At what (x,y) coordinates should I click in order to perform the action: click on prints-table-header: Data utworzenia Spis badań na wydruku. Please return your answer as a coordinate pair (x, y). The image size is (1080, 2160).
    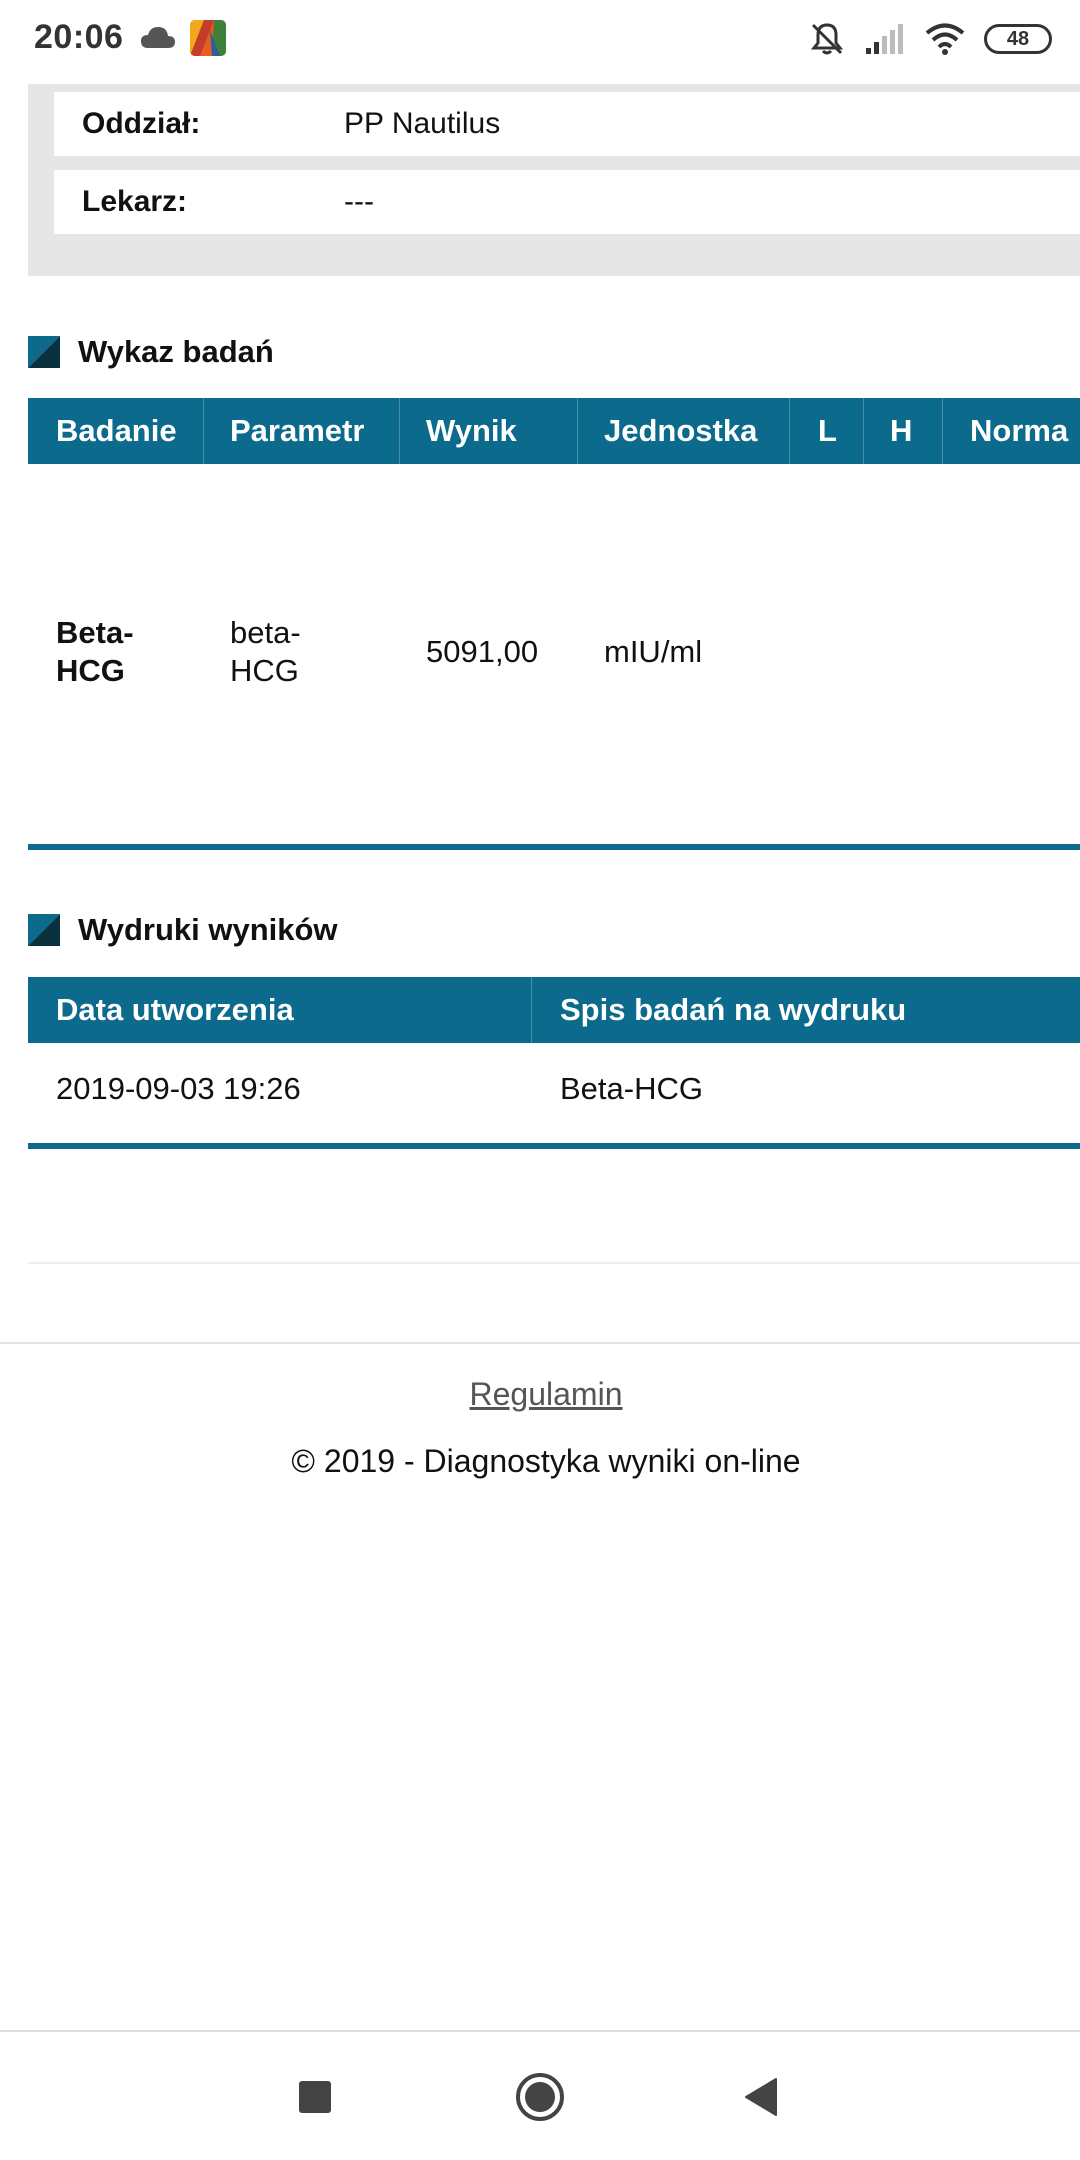
    Looking at the image, I should click on (554, 1010).